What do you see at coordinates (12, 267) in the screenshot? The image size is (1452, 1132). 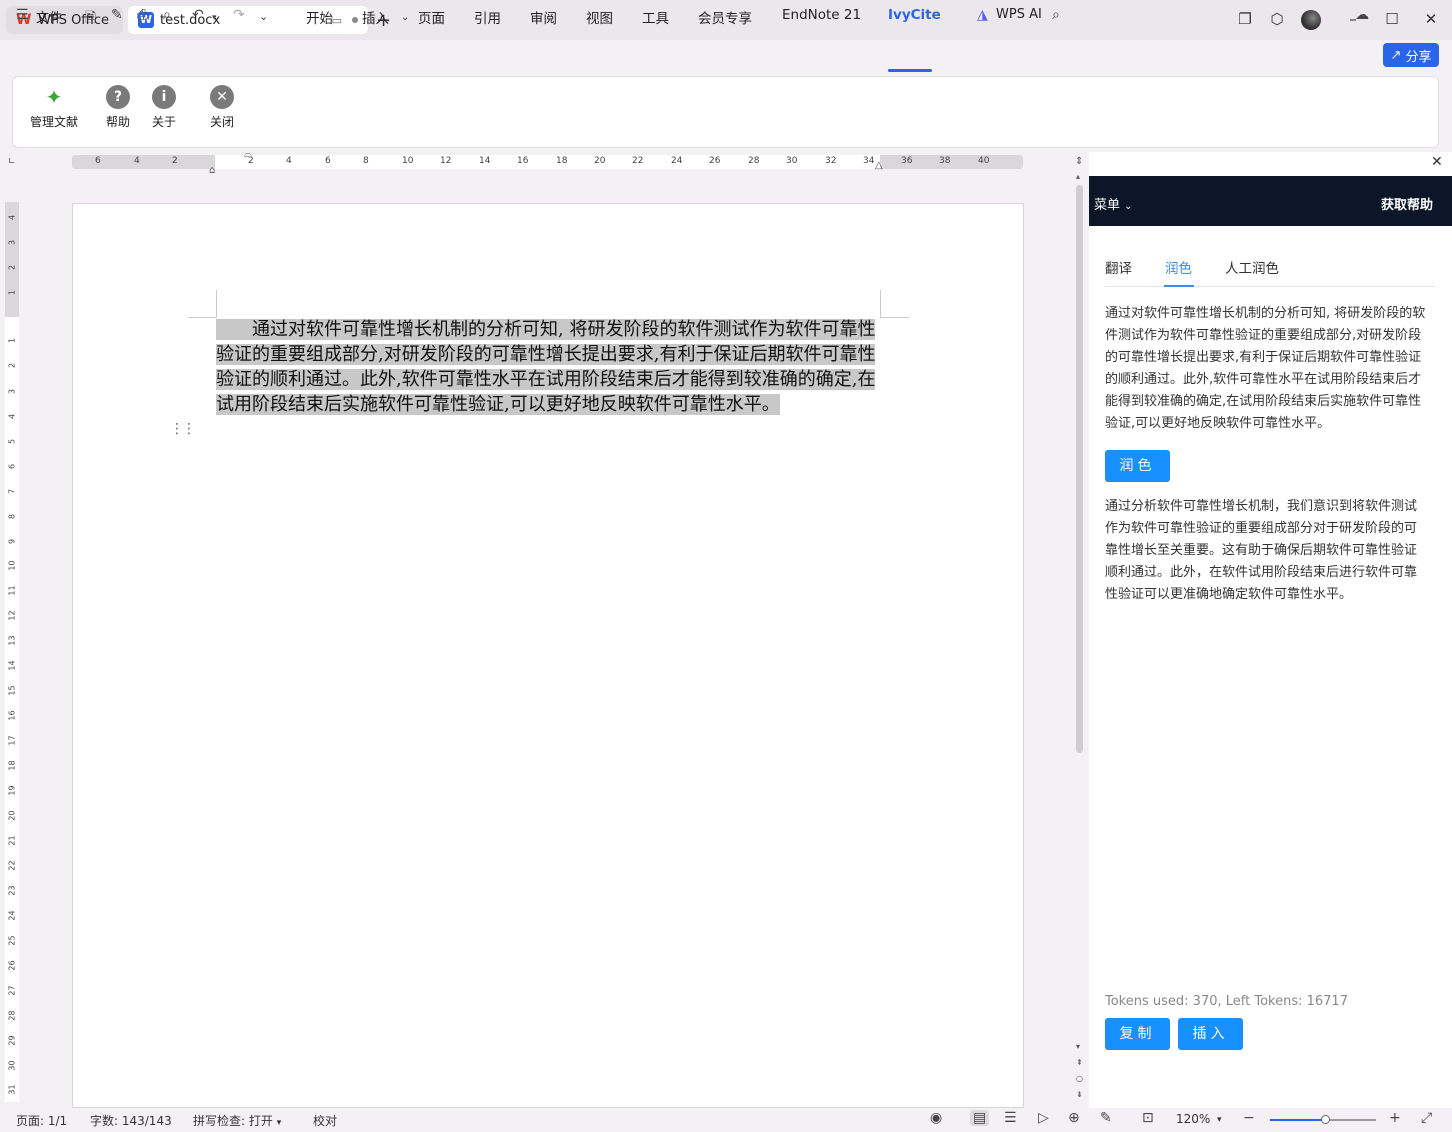 I see `ruler-label: 2` at bounding box center [12, 267].